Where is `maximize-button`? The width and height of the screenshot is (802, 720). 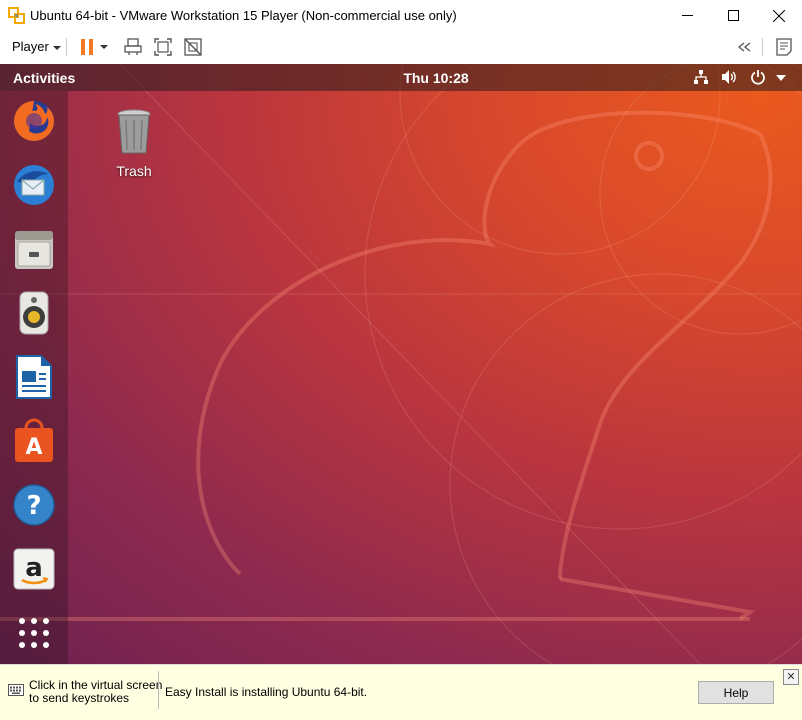
maximize-button is located at coordinates (733, 15).